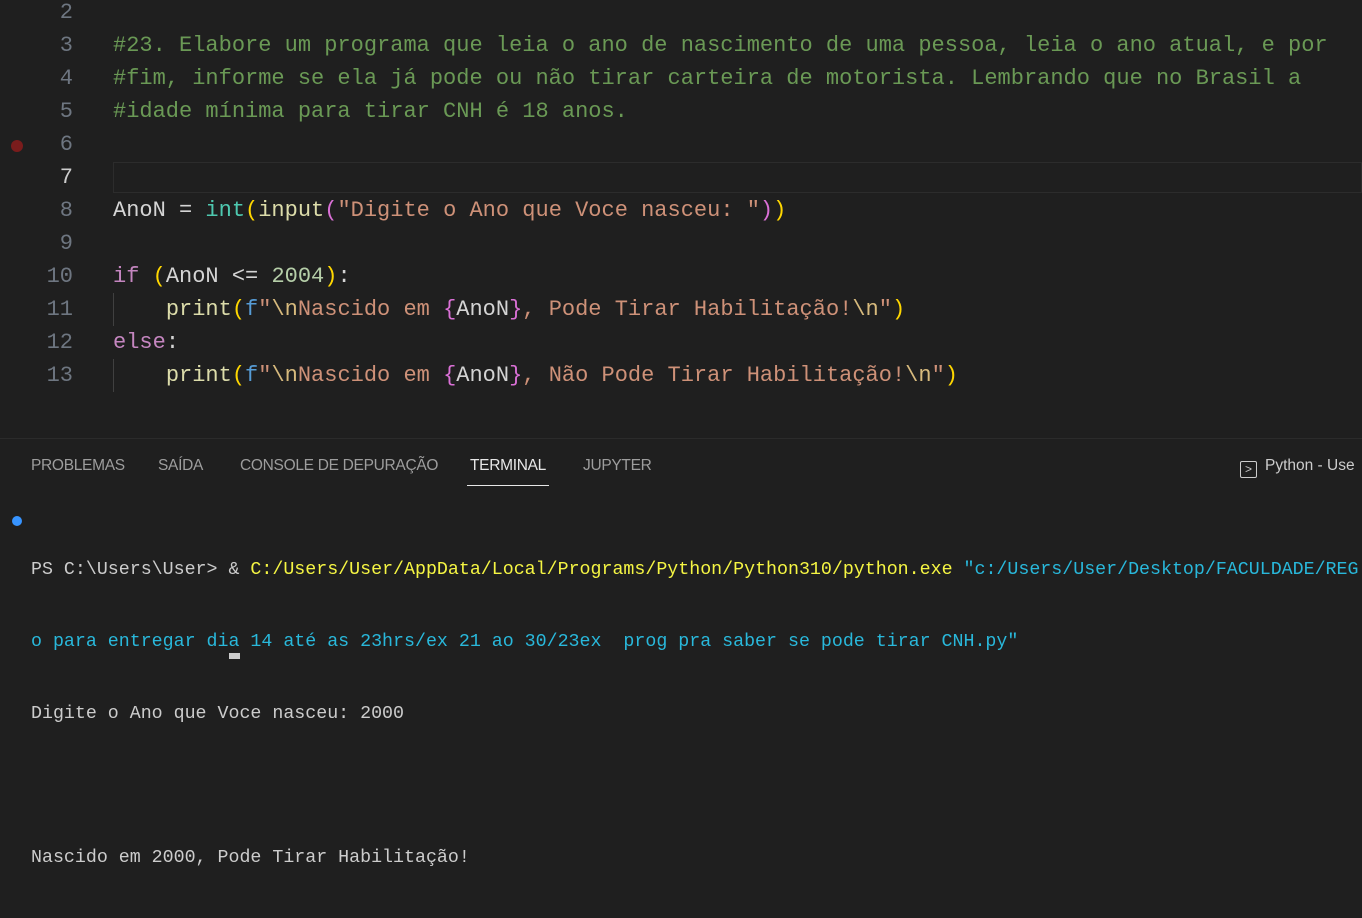 This screenshot has width=1362, height=918. Describe the element at coordinates (36, 309) in the screenshot. I see `line-number: 11` at that location.